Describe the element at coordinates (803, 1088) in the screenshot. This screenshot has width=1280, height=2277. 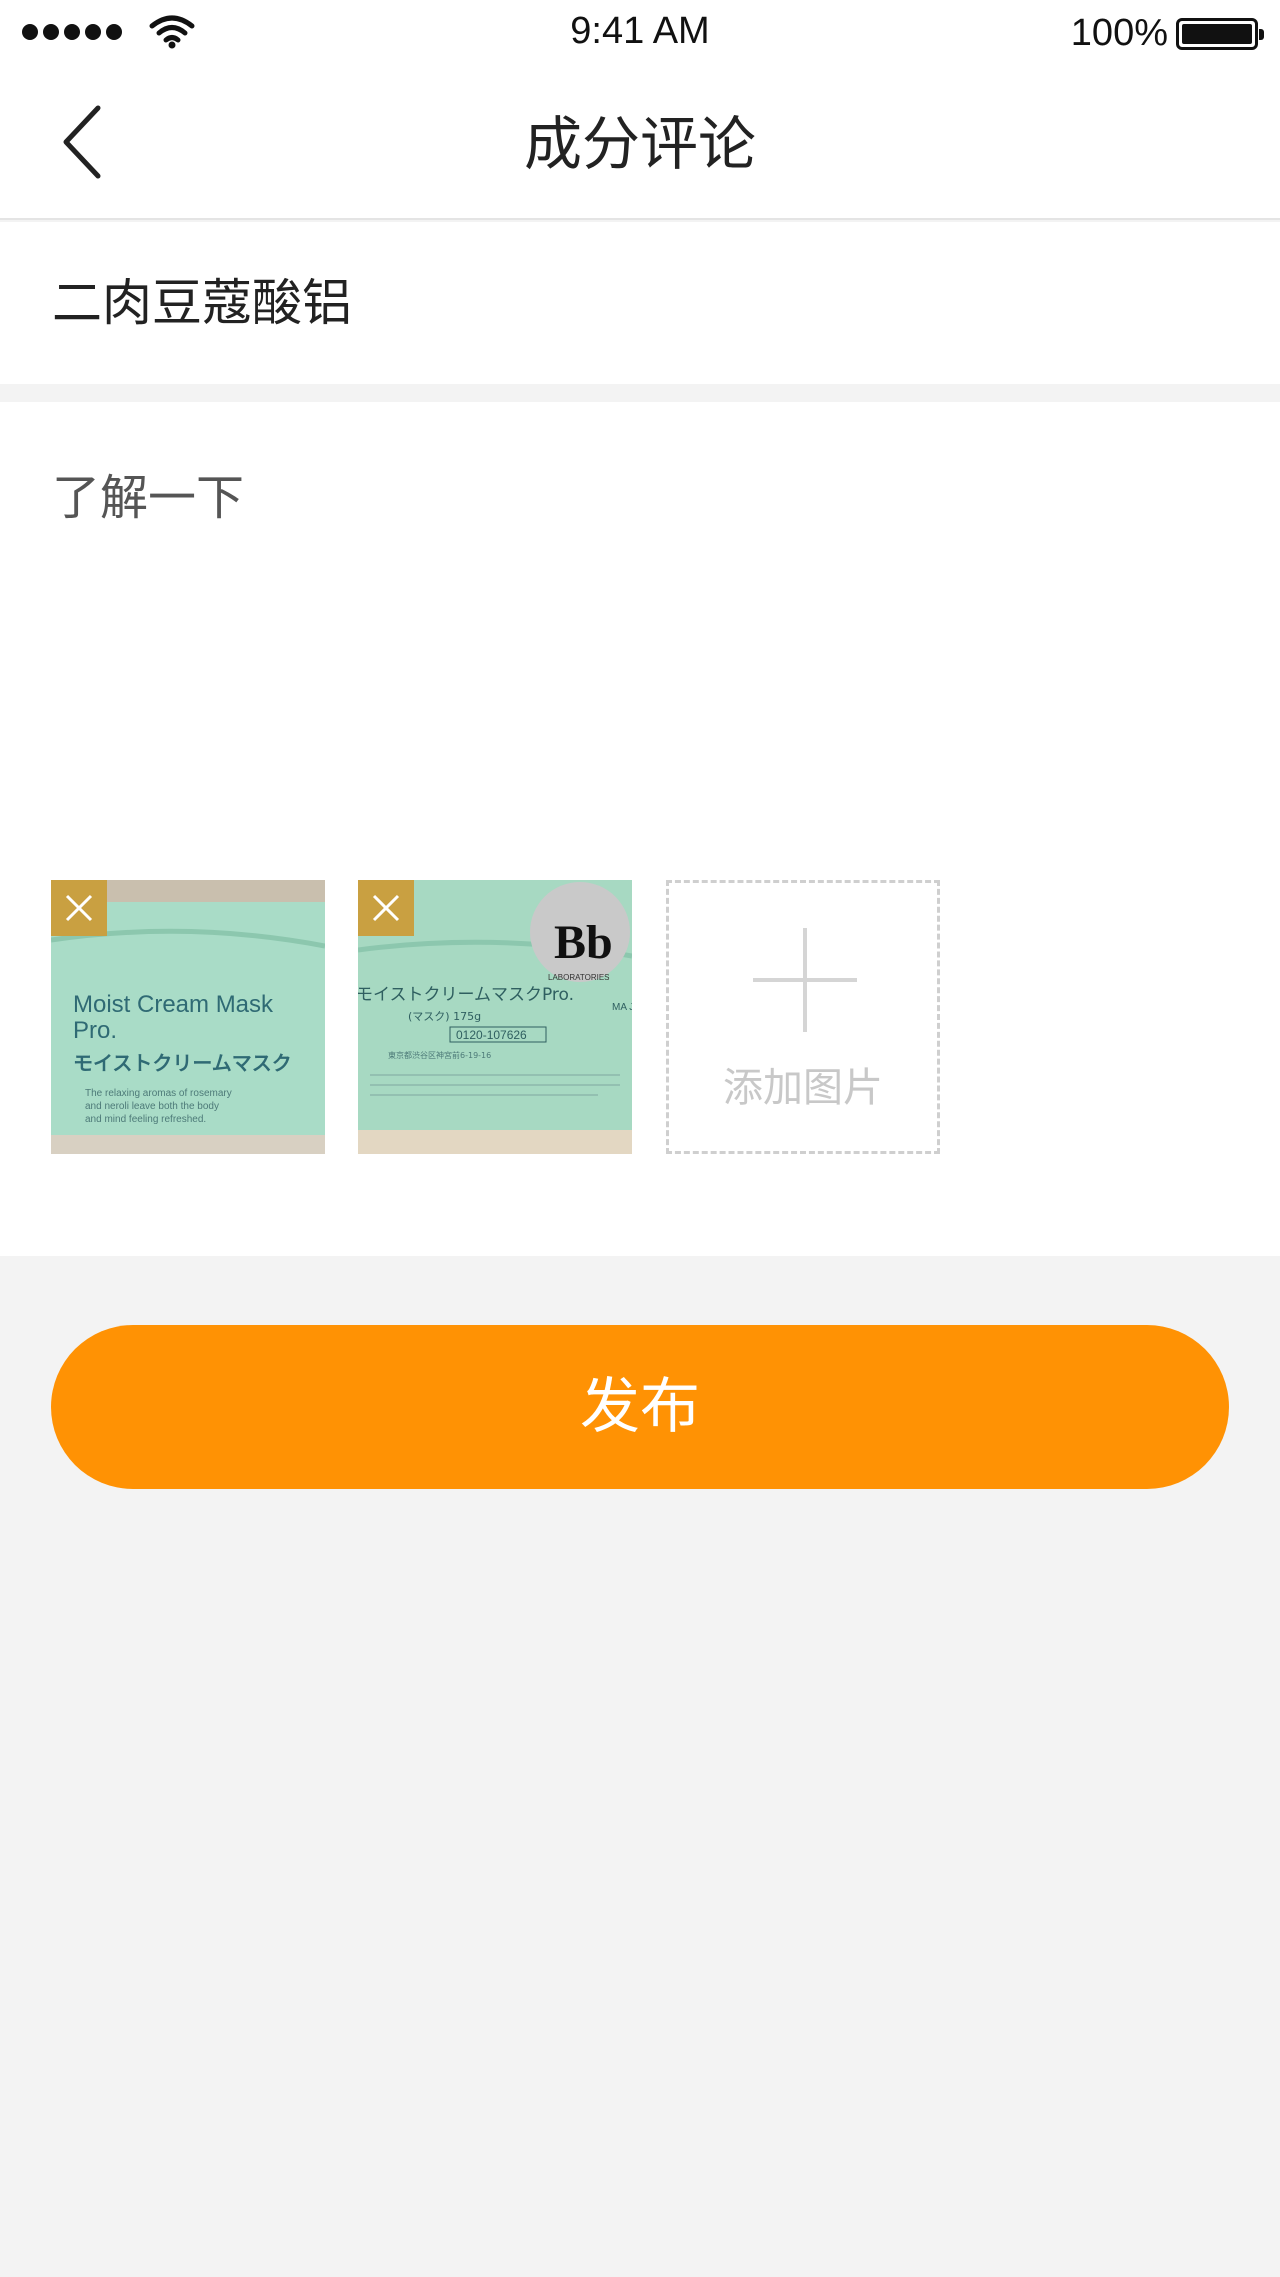
I see `add-photo-label: 添加图片` at that location.